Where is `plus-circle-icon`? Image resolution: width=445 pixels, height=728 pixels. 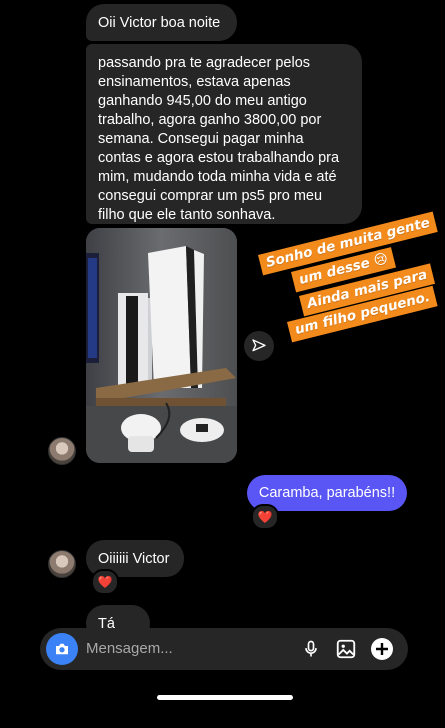
plus-circle-icon is located at coordinates (382, 649).